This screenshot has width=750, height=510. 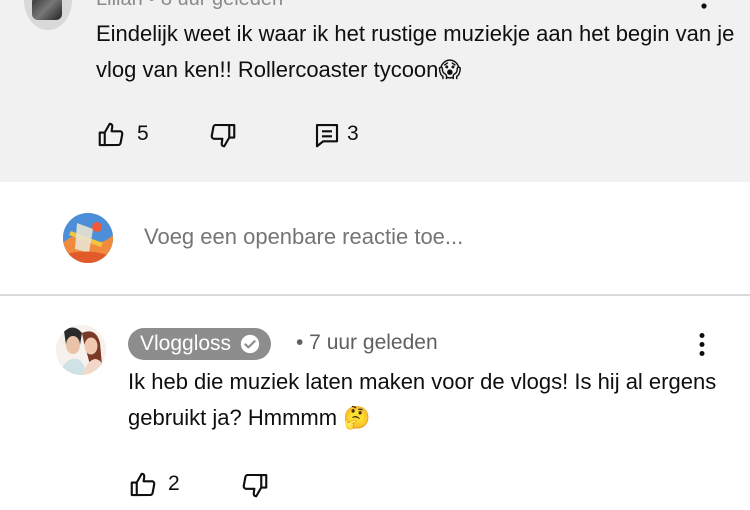 What do you see at coordinates (185, 344) in the screenshot?
I see `comment-author: Vloggloss` at bounding box center [185, 344].